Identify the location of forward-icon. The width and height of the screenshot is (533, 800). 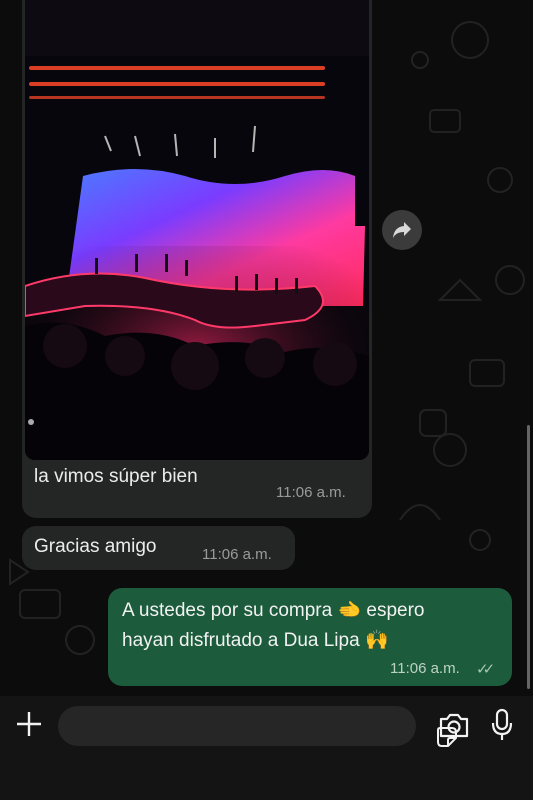
(402, 230).